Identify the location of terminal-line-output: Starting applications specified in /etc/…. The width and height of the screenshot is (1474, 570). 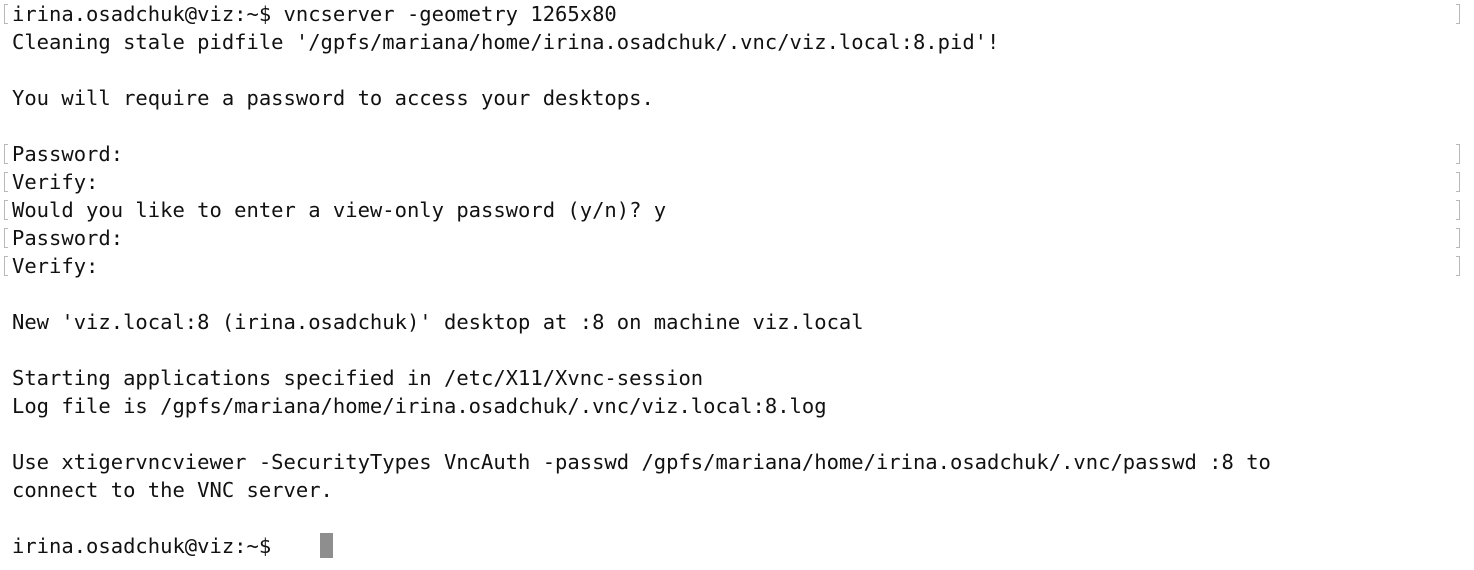
(358, 378).